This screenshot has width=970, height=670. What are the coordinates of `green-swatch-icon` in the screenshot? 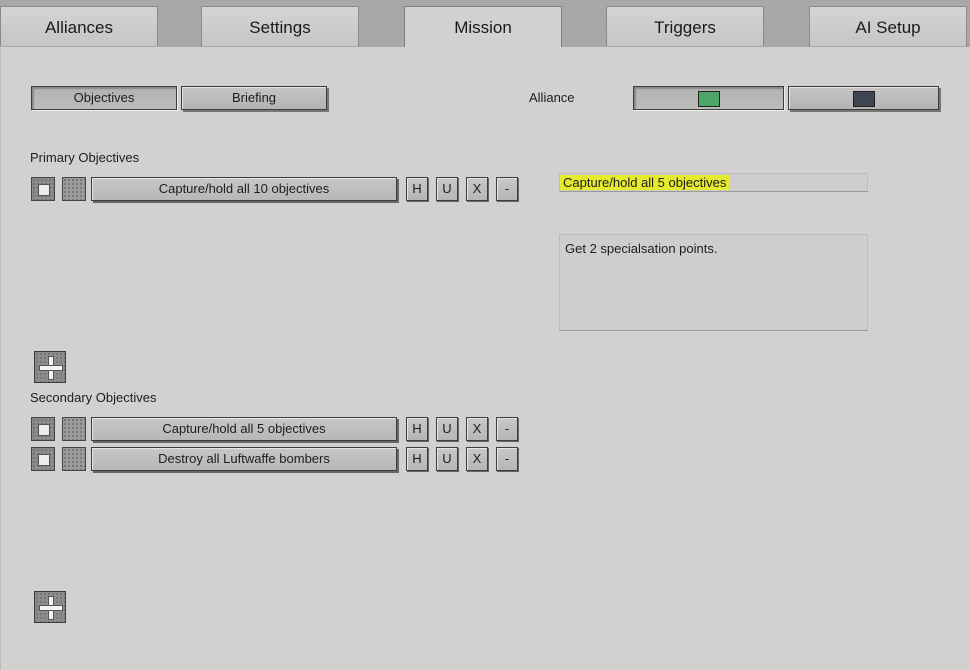 It's located at (709, 99).